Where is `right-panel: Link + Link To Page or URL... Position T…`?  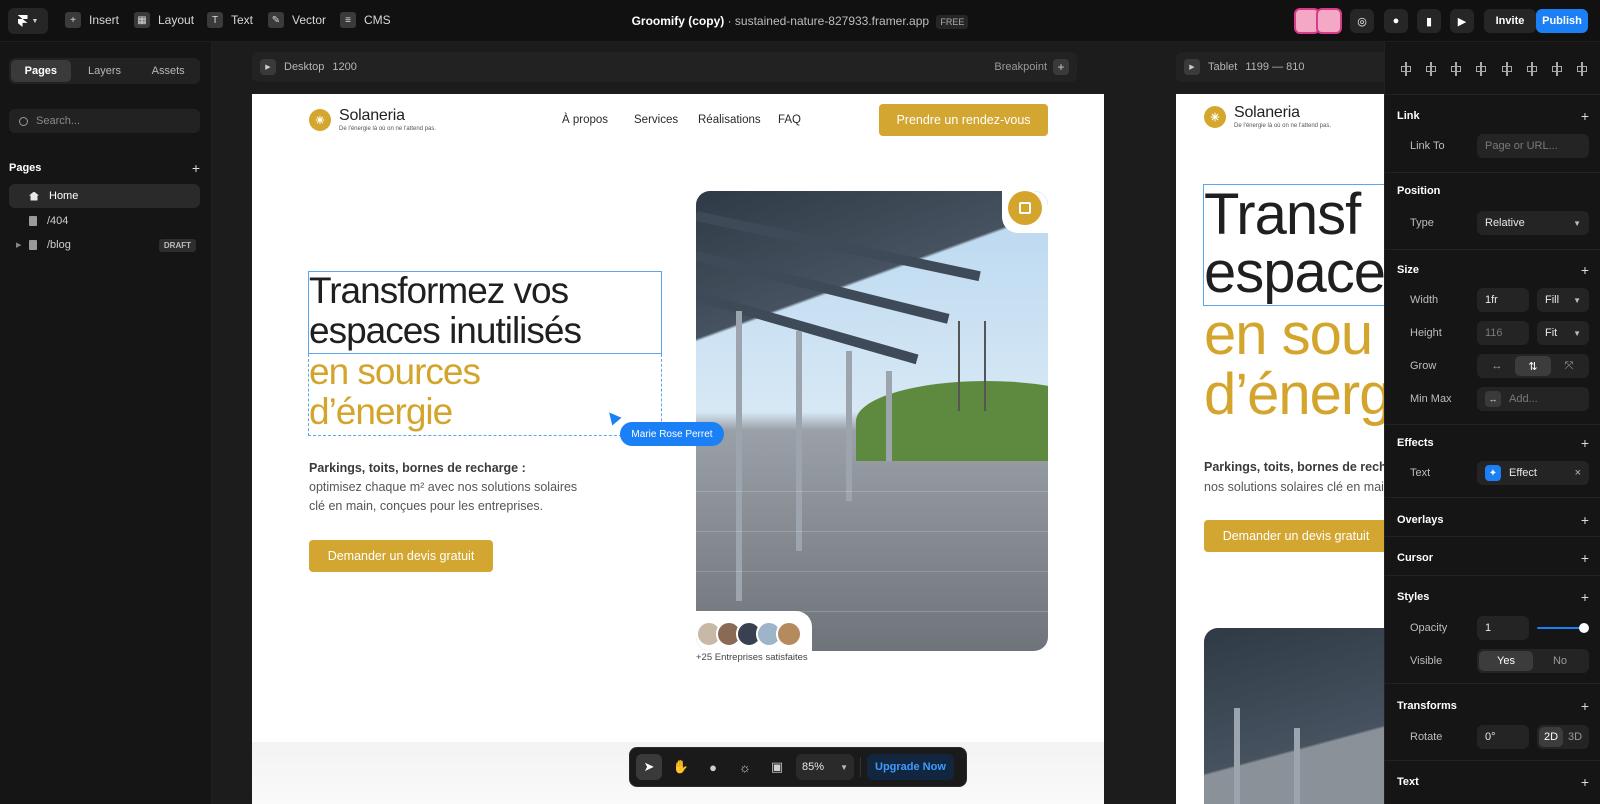 right-panel: Link + Link To Page or URL... Position T… is located at coordinates (1492, 423).